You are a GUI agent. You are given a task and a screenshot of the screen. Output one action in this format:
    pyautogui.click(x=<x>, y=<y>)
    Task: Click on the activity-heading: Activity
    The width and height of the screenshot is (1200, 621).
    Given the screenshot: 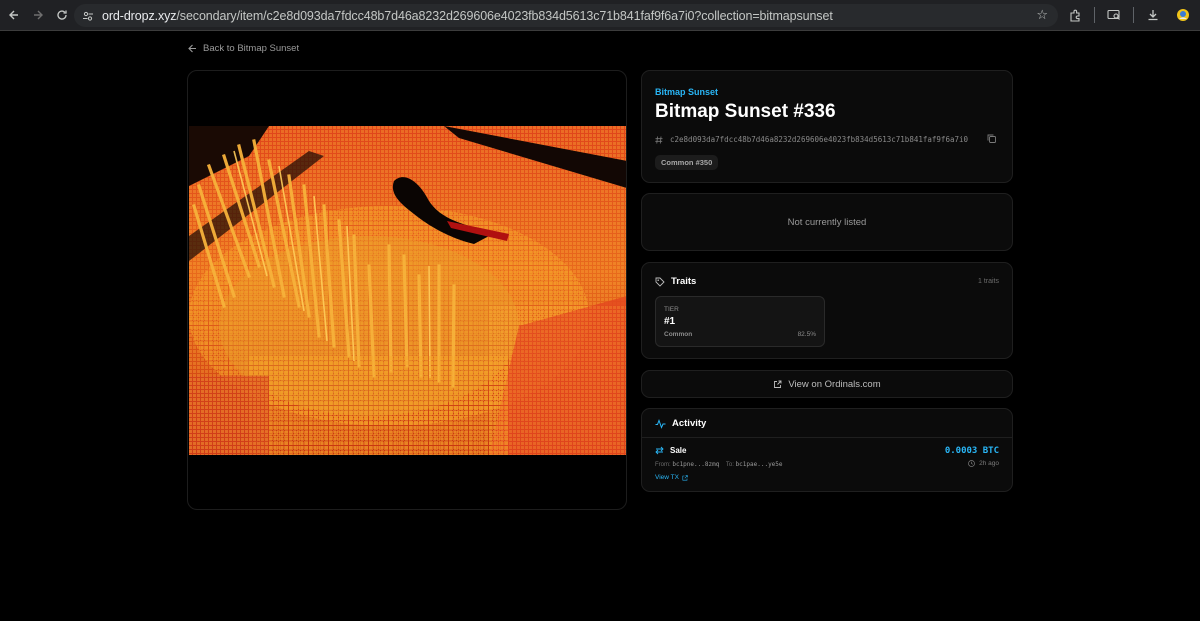 What is the action you would take?
    pyautogui.click(x=680, y=423)
    